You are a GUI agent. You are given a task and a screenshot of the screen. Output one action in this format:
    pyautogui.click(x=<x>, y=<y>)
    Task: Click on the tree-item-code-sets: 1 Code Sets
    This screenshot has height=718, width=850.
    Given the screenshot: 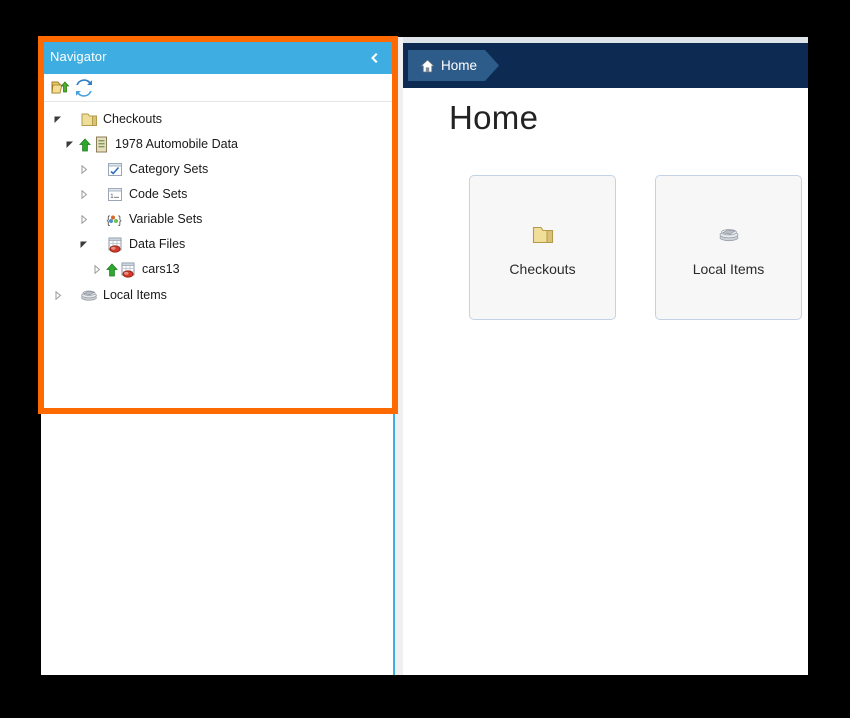 What is the action you would take?
    pyautogui.click(x=217, y=194)
    